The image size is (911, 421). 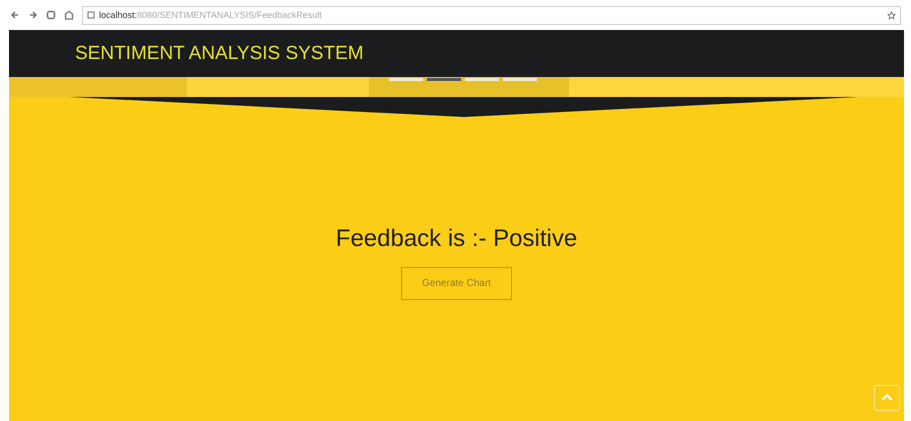 What do you see at coordinates (51, 15) in the screenshot?
I see `reload-icon` at bounding box center [51, 15].